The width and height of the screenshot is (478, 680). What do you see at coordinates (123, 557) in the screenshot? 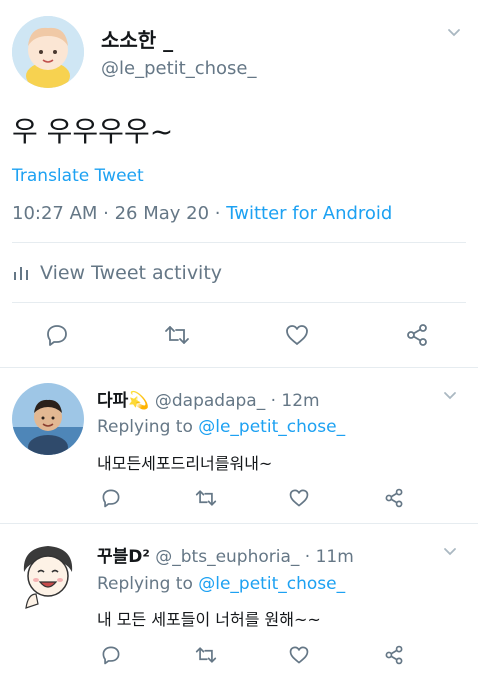
I see `reply-author-name: 꾸블D²` at bounding box center [123, 557].